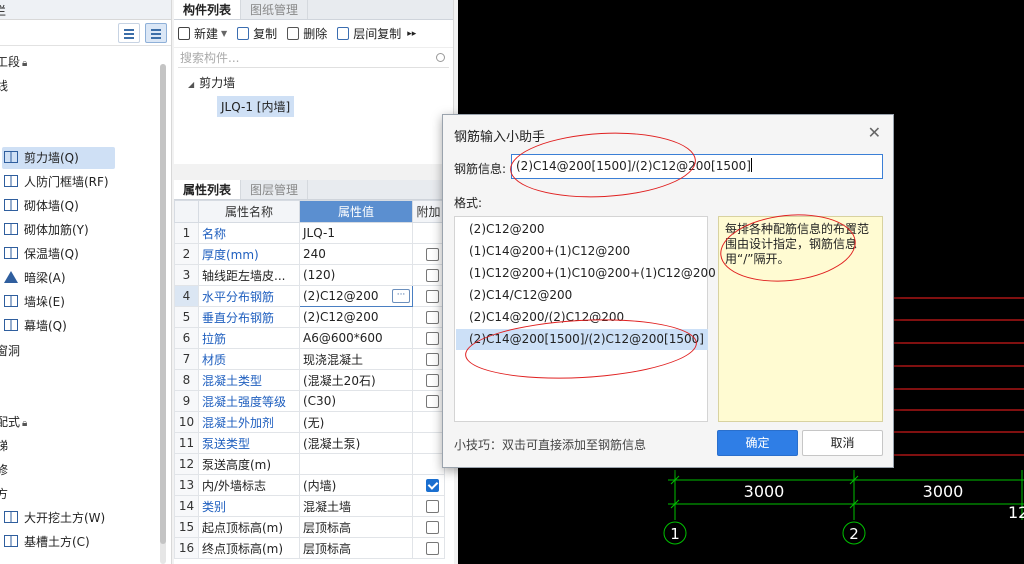 This screenshot has width=1024, height=564. What do you see at coordinates (369, 33) in the screenshot?
I see `floor-copy-button: 层间复制` at bounding box center [369, 33].